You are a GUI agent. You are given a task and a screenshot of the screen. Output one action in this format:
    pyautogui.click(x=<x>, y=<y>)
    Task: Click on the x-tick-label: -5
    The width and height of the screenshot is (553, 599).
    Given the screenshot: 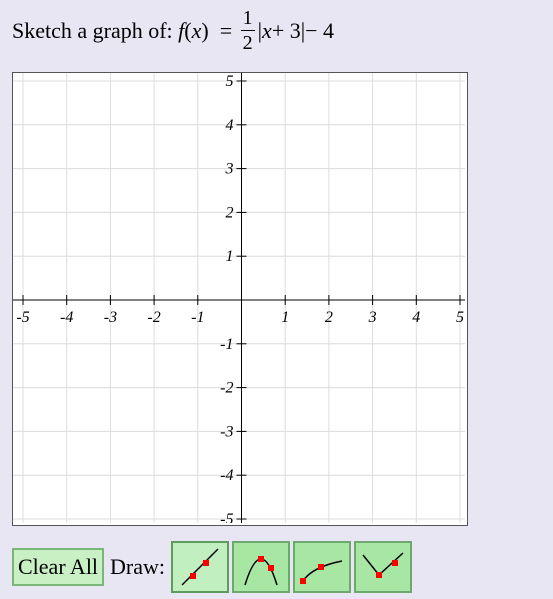 What is the action you would take?
    pyautogui.click(x=22, y=317)
    